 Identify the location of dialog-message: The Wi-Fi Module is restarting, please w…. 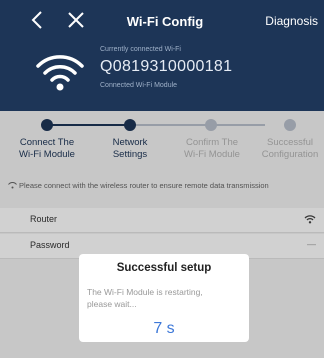
(145, 298).